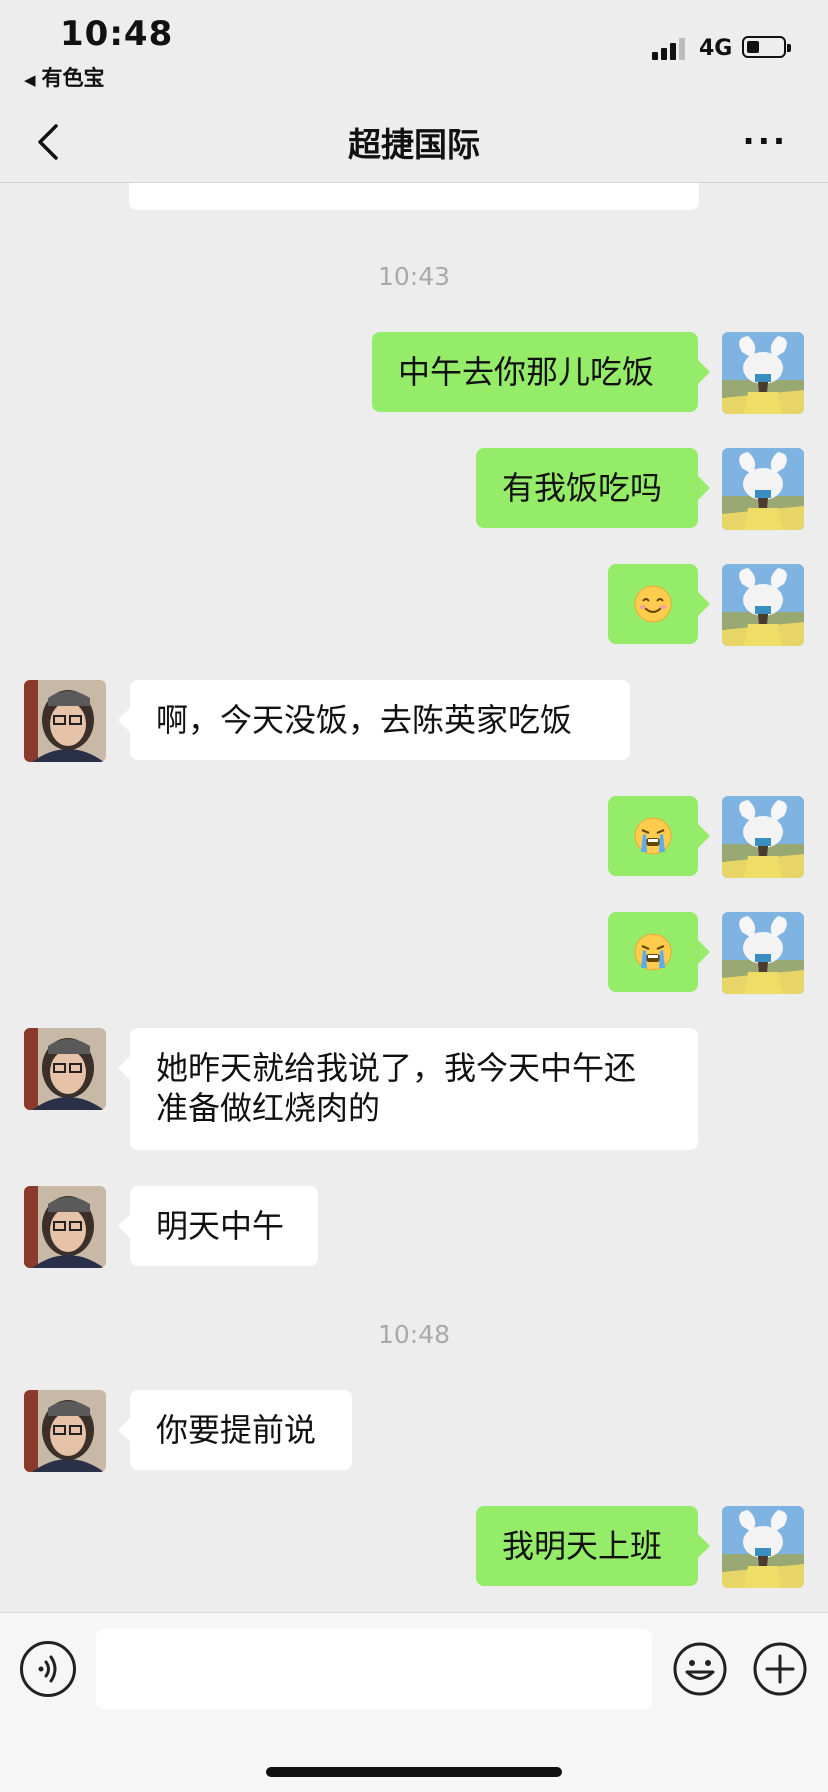  Describe the element at coordinates (593, 1546) in the screenshot. I see `message-bubble-outgoing: 我明天上班` at that location.